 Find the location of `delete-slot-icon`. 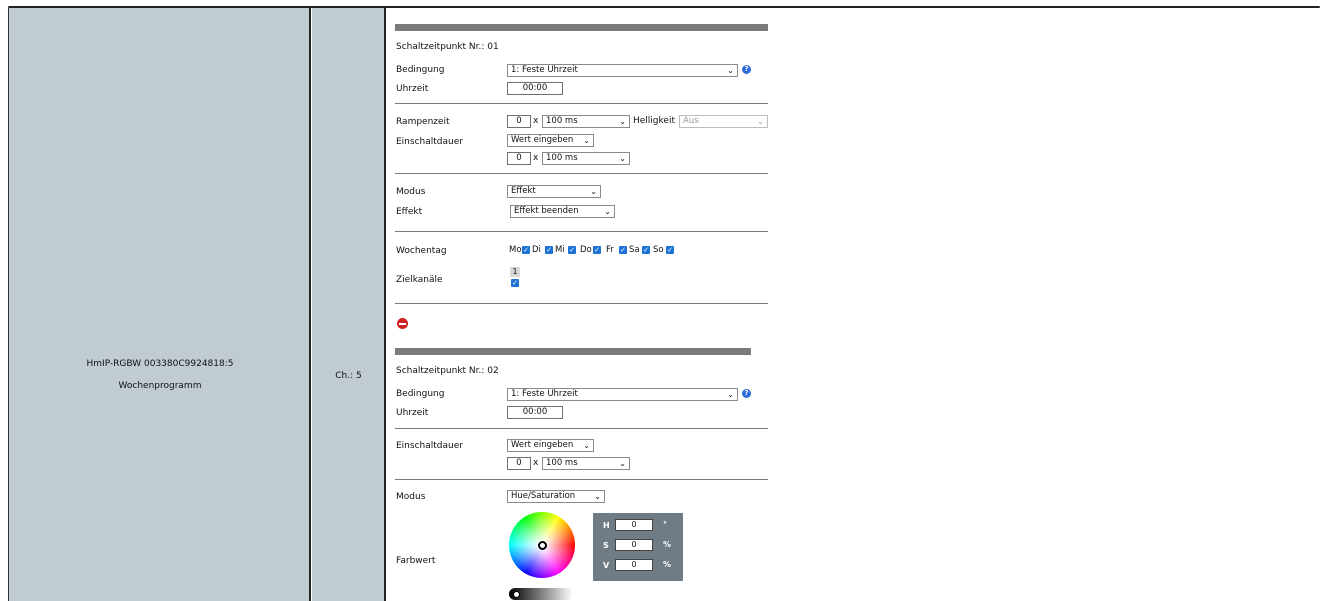

delete-slot-icon is located at coordinates (402, 323).